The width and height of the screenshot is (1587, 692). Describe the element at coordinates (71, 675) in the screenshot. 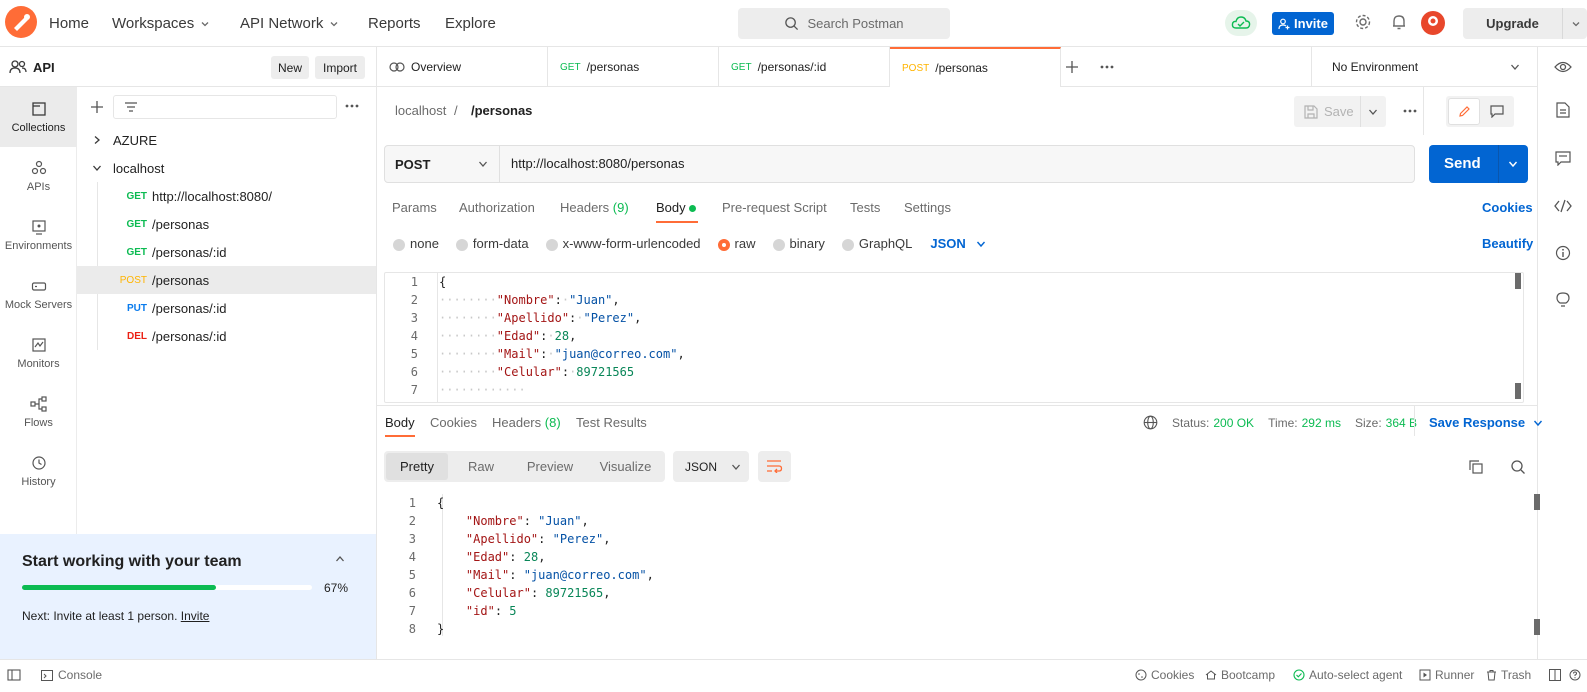

I see `console-button: Console` at that location.